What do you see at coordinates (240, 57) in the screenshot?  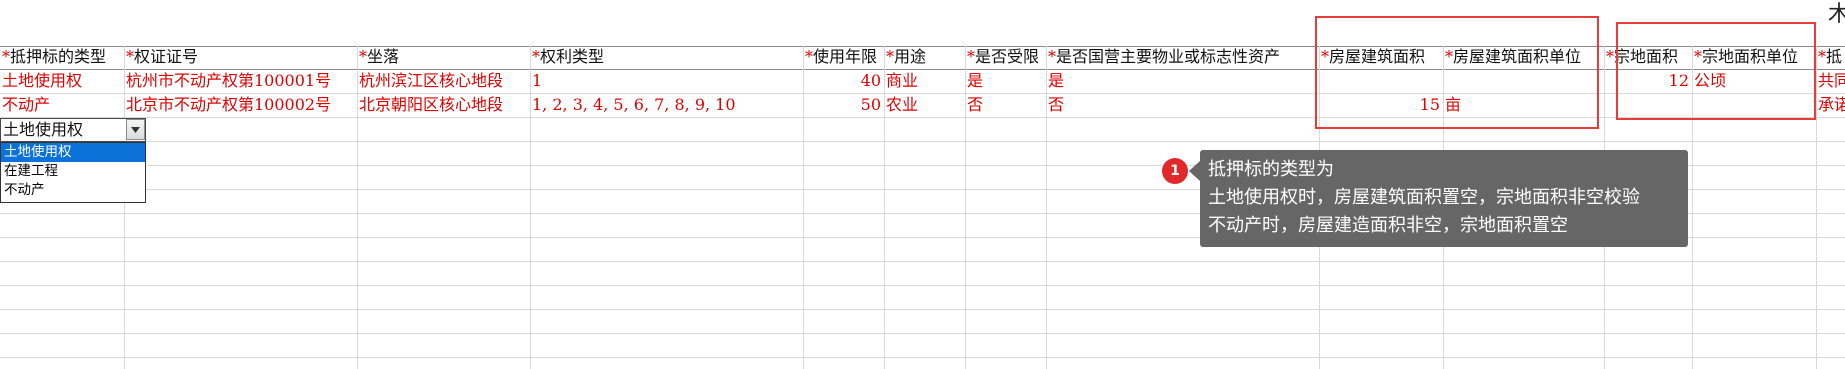 I see `header-cert-number: *权证证号` at bounding box center [240, 57].